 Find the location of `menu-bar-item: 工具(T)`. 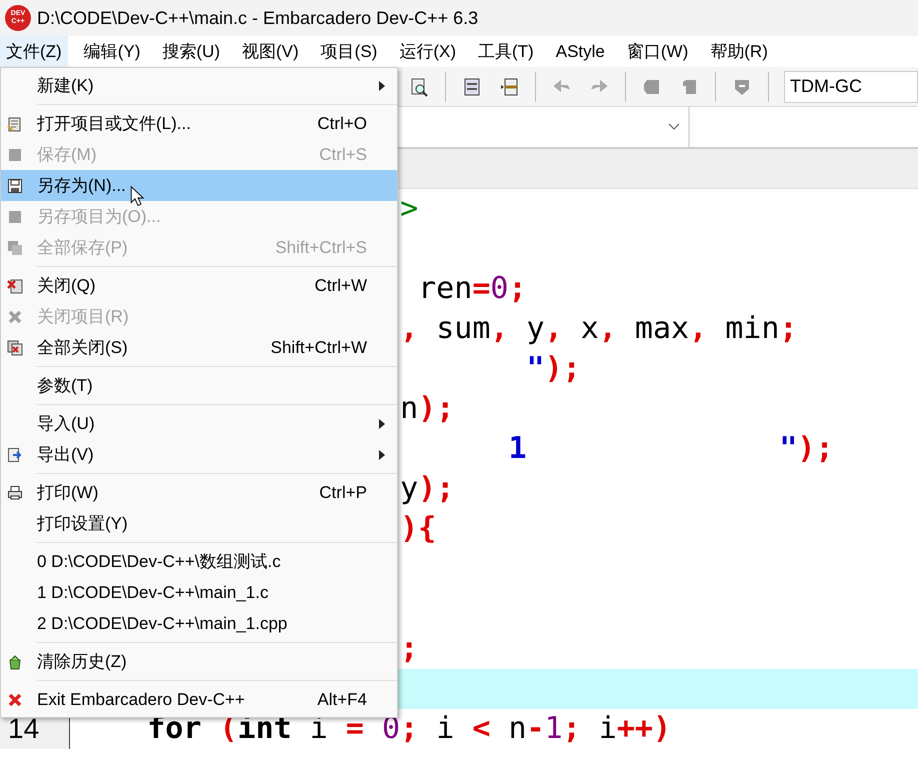

menu-bar-item: 工具(T) is located at coordinates (506, 51).